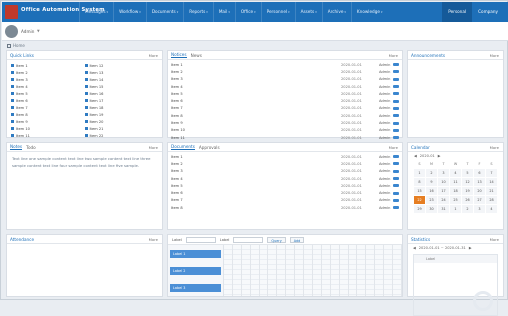  Describe the element at coordinates (48, 135) in the screenshot. I see `list-item: Item 11` at that location.